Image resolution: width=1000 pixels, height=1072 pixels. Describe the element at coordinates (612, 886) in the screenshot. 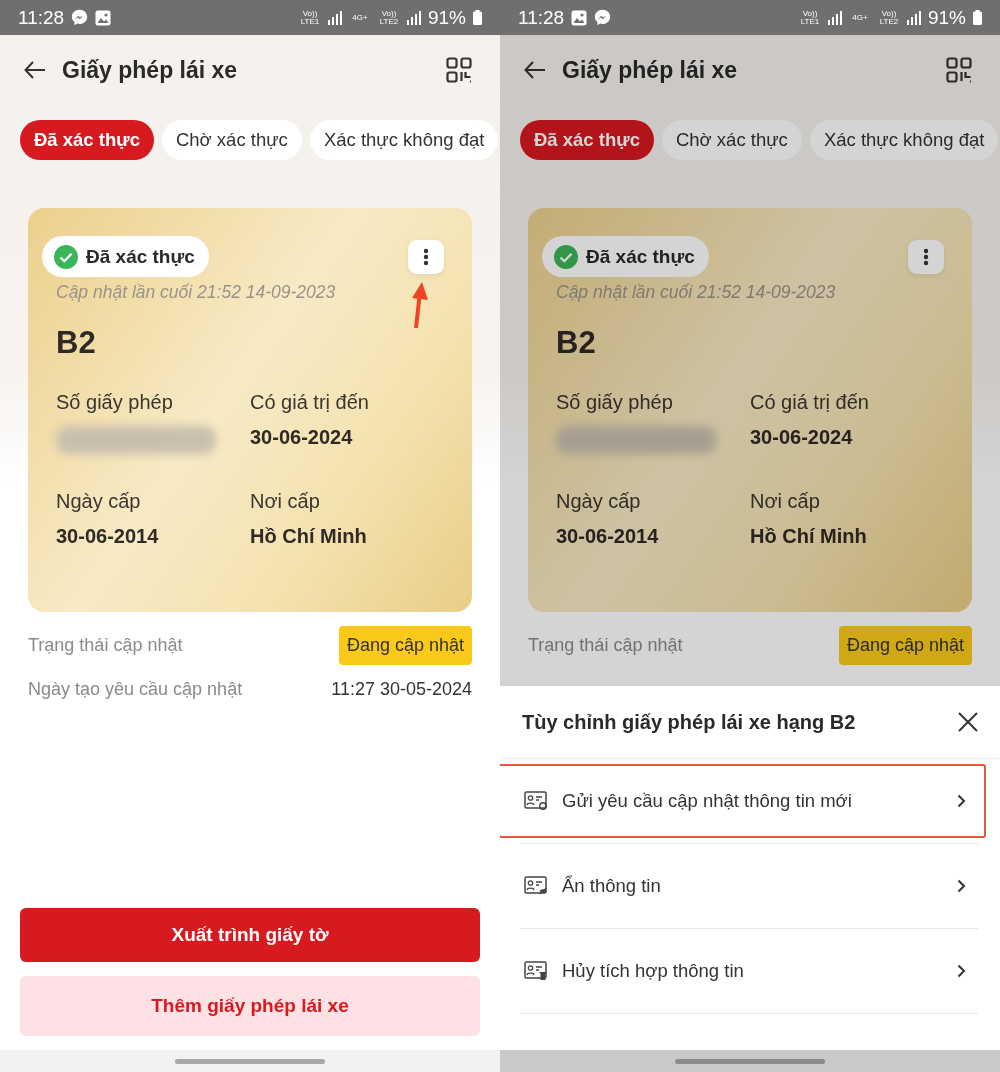

I see `menu-item-label: Ẩn thông tin` at that location.